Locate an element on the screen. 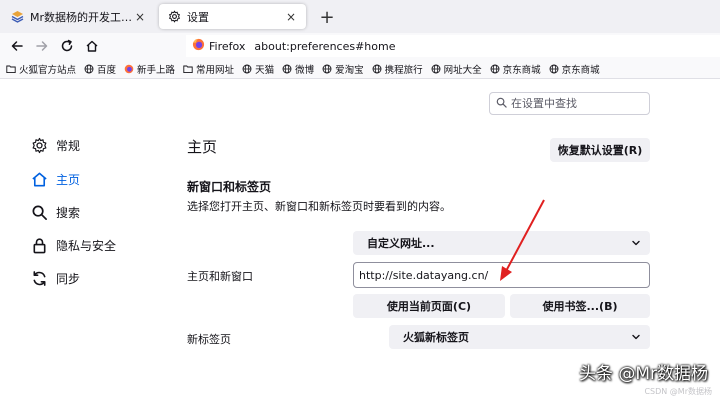 The width and height of the screenshot is (720, 398). bookmark-item: 常用网址 is located at coordinates (208, 69).